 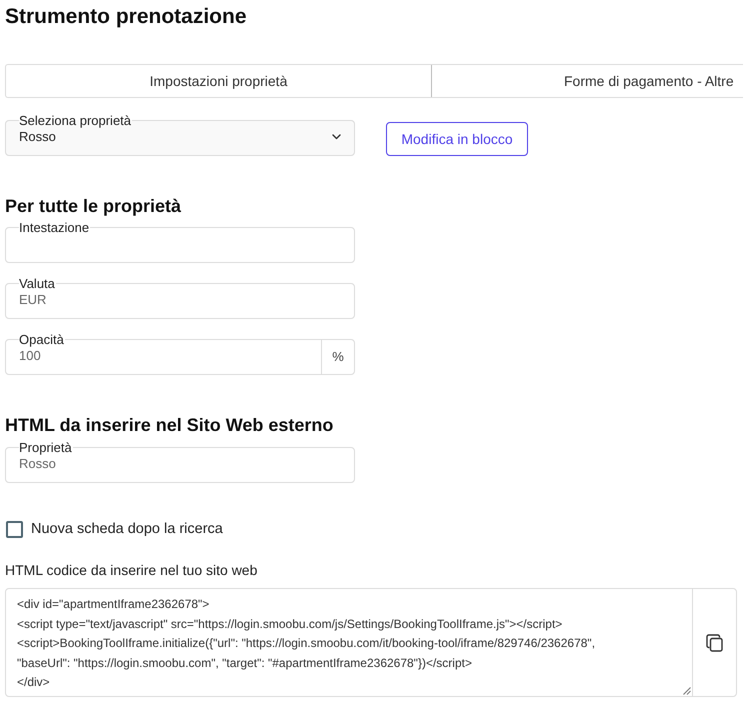 What do you see at coordinates (93, 206) in the screenshot?
I see `section-heading: Per tutte le proprietà` at bounding box center [93, 206].